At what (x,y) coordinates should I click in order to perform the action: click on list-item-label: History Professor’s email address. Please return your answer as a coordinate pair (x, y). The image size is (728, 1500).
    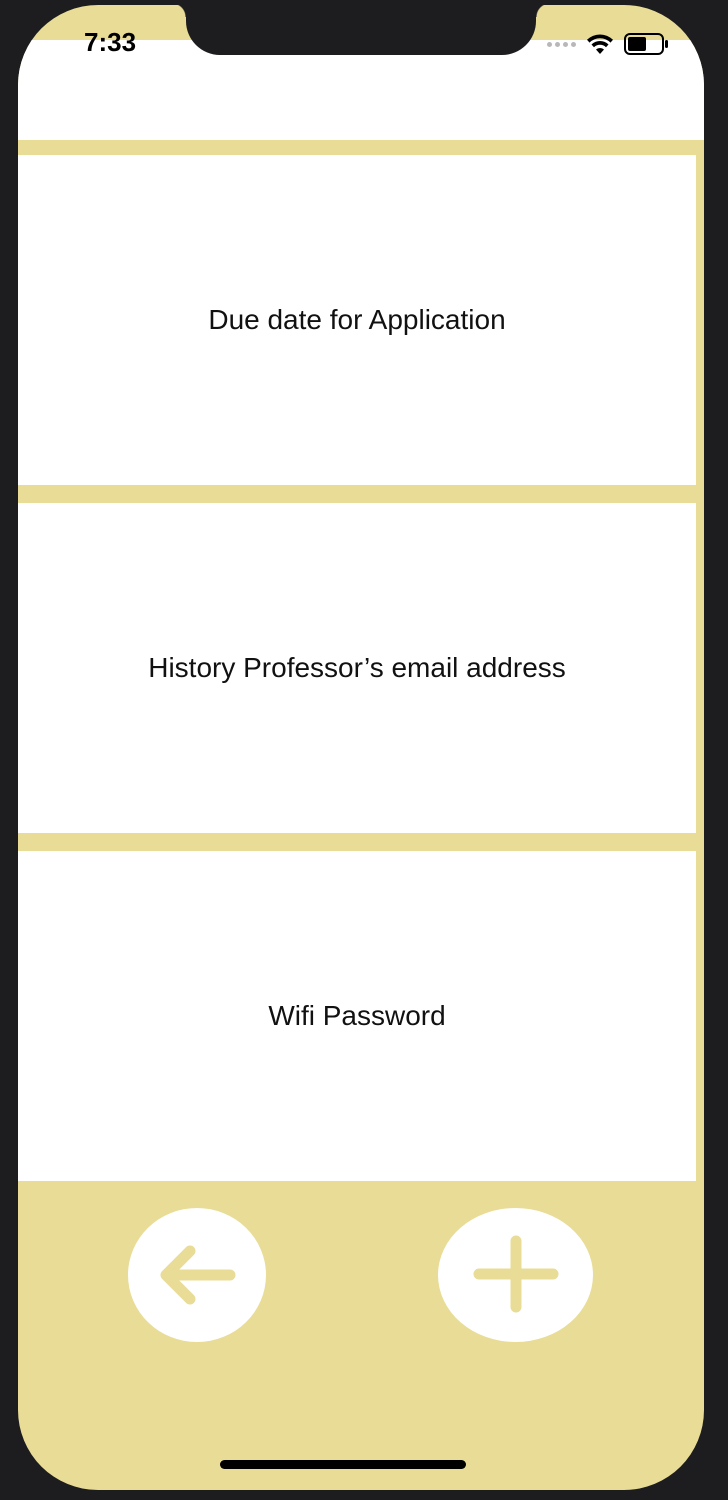
    Looking at the image, I should click on (357, 667).